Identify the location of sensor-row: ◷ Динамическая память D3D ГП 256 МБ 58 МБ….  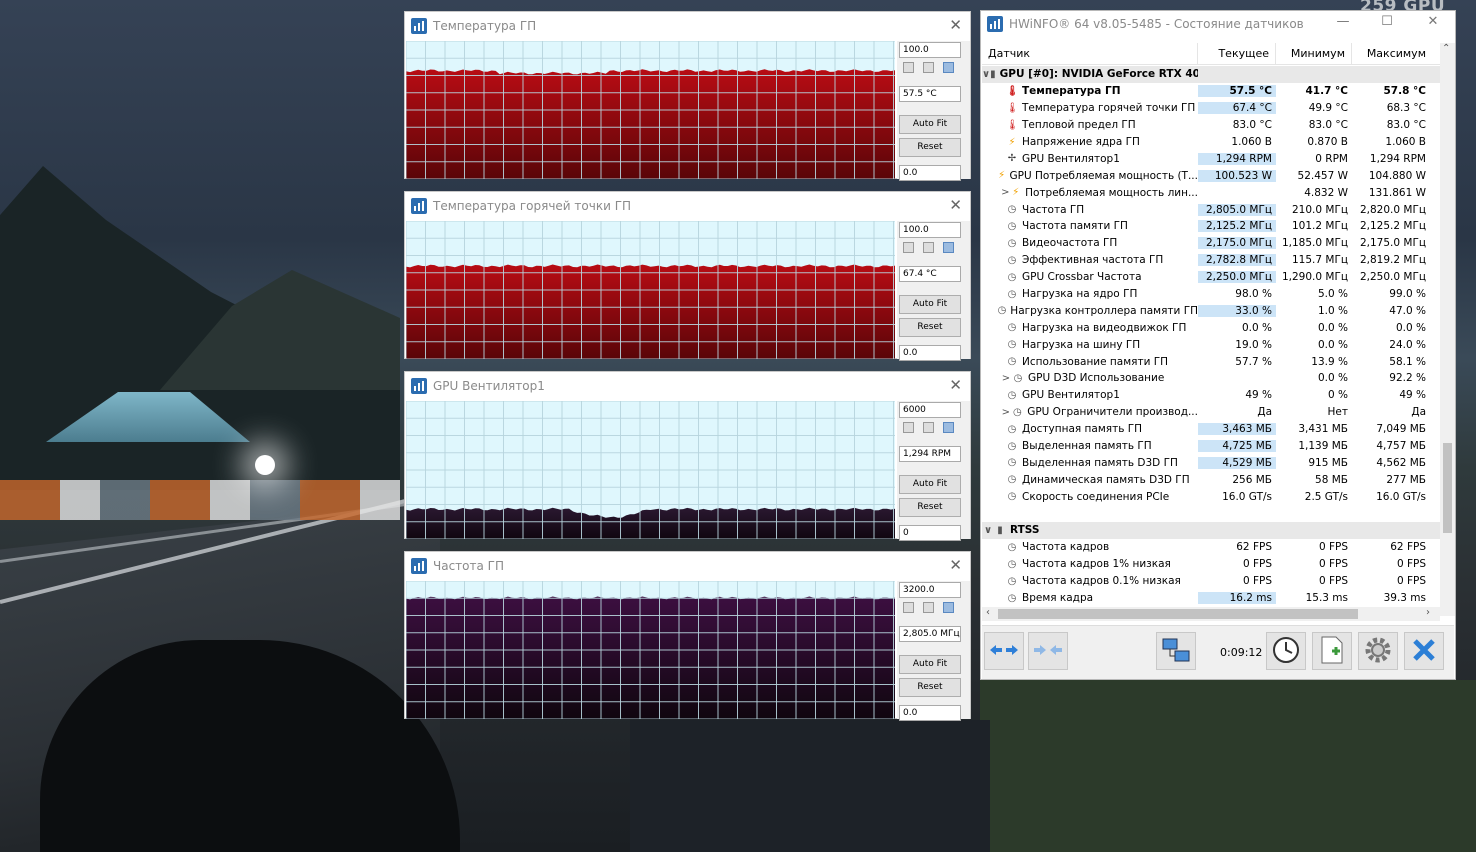
(1211, 479).